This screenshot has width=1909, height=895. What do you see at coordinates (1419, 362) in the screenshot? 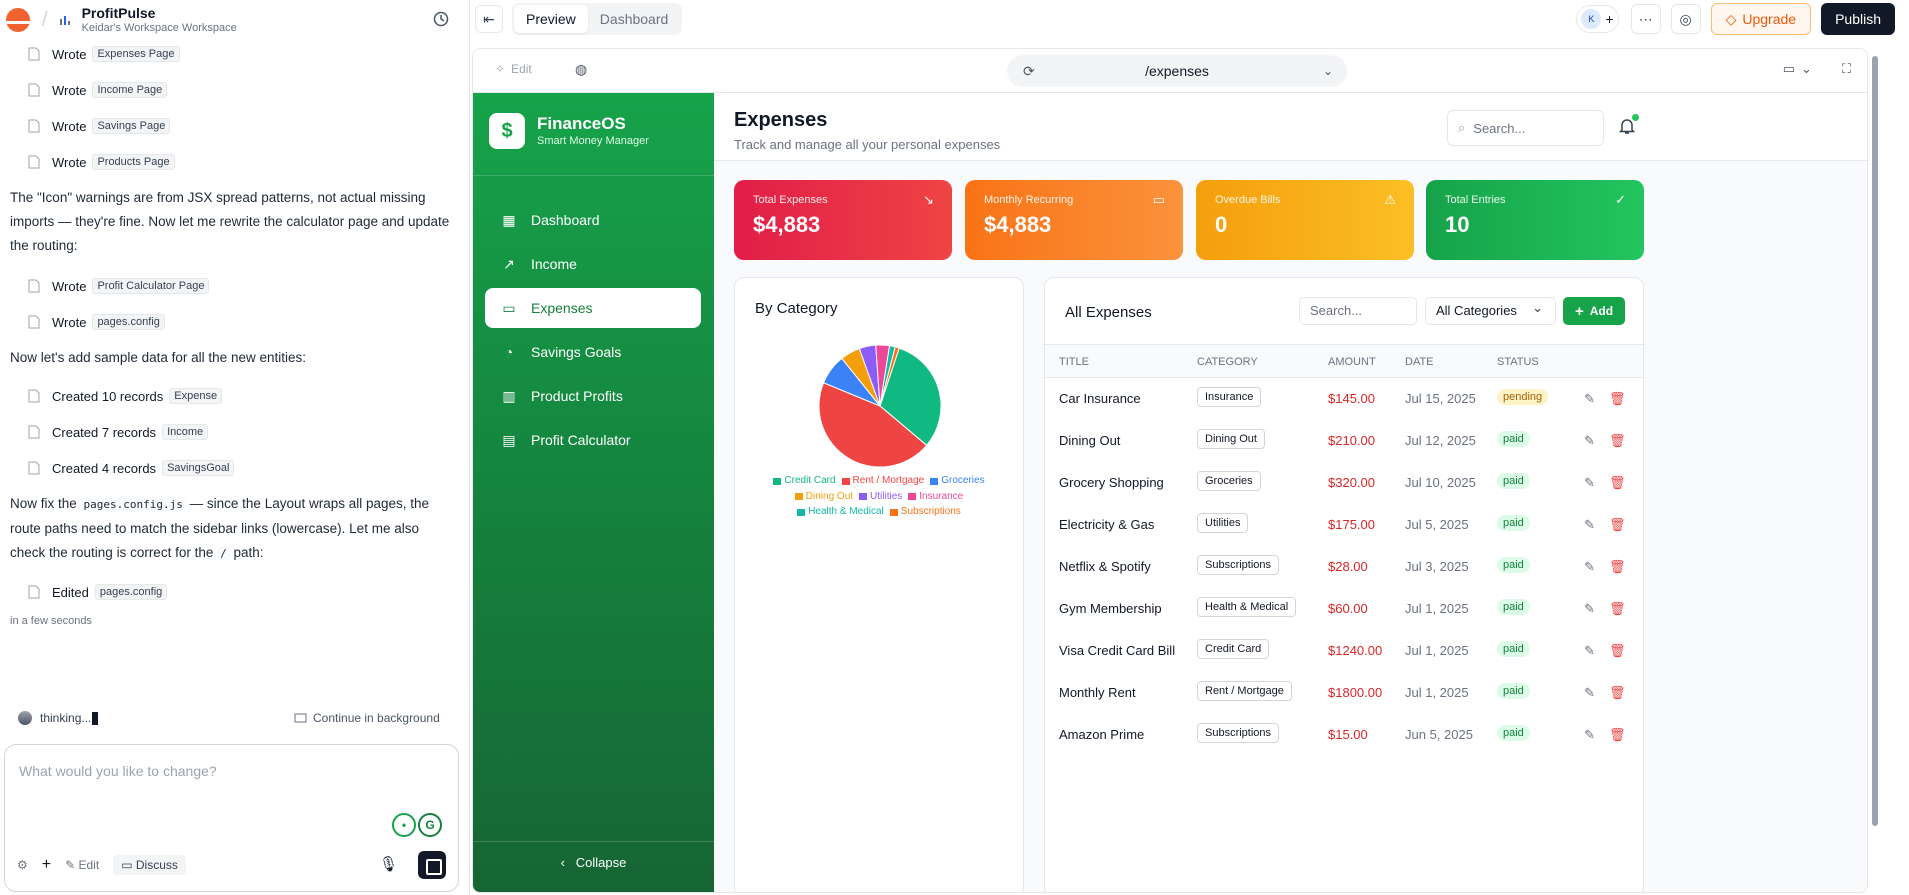
I see `column-header: DATE` at bounding box center [1419, 362].